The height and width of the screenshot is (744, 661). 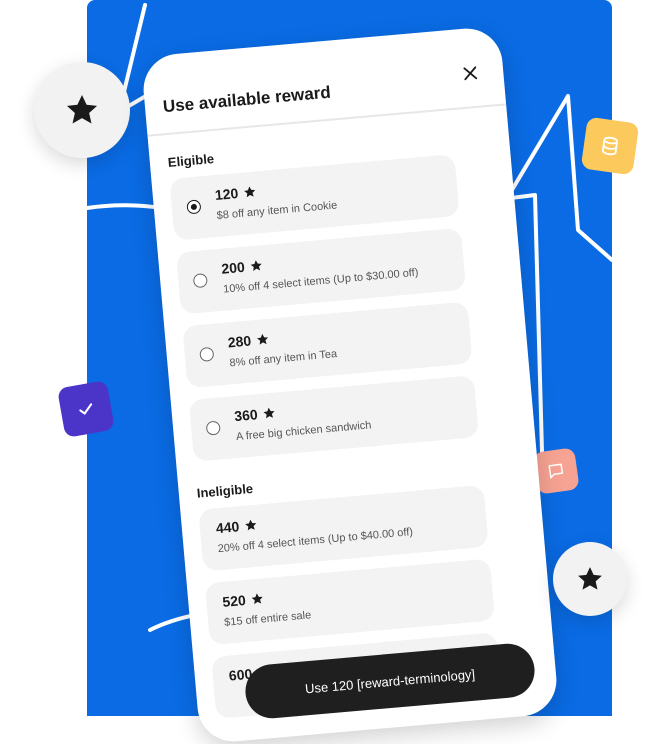 What do you see at coordinates (303, 431) in the screenshot?
I see `reward-description: A free big chicken sandwich` at bounding box center [303, 431].